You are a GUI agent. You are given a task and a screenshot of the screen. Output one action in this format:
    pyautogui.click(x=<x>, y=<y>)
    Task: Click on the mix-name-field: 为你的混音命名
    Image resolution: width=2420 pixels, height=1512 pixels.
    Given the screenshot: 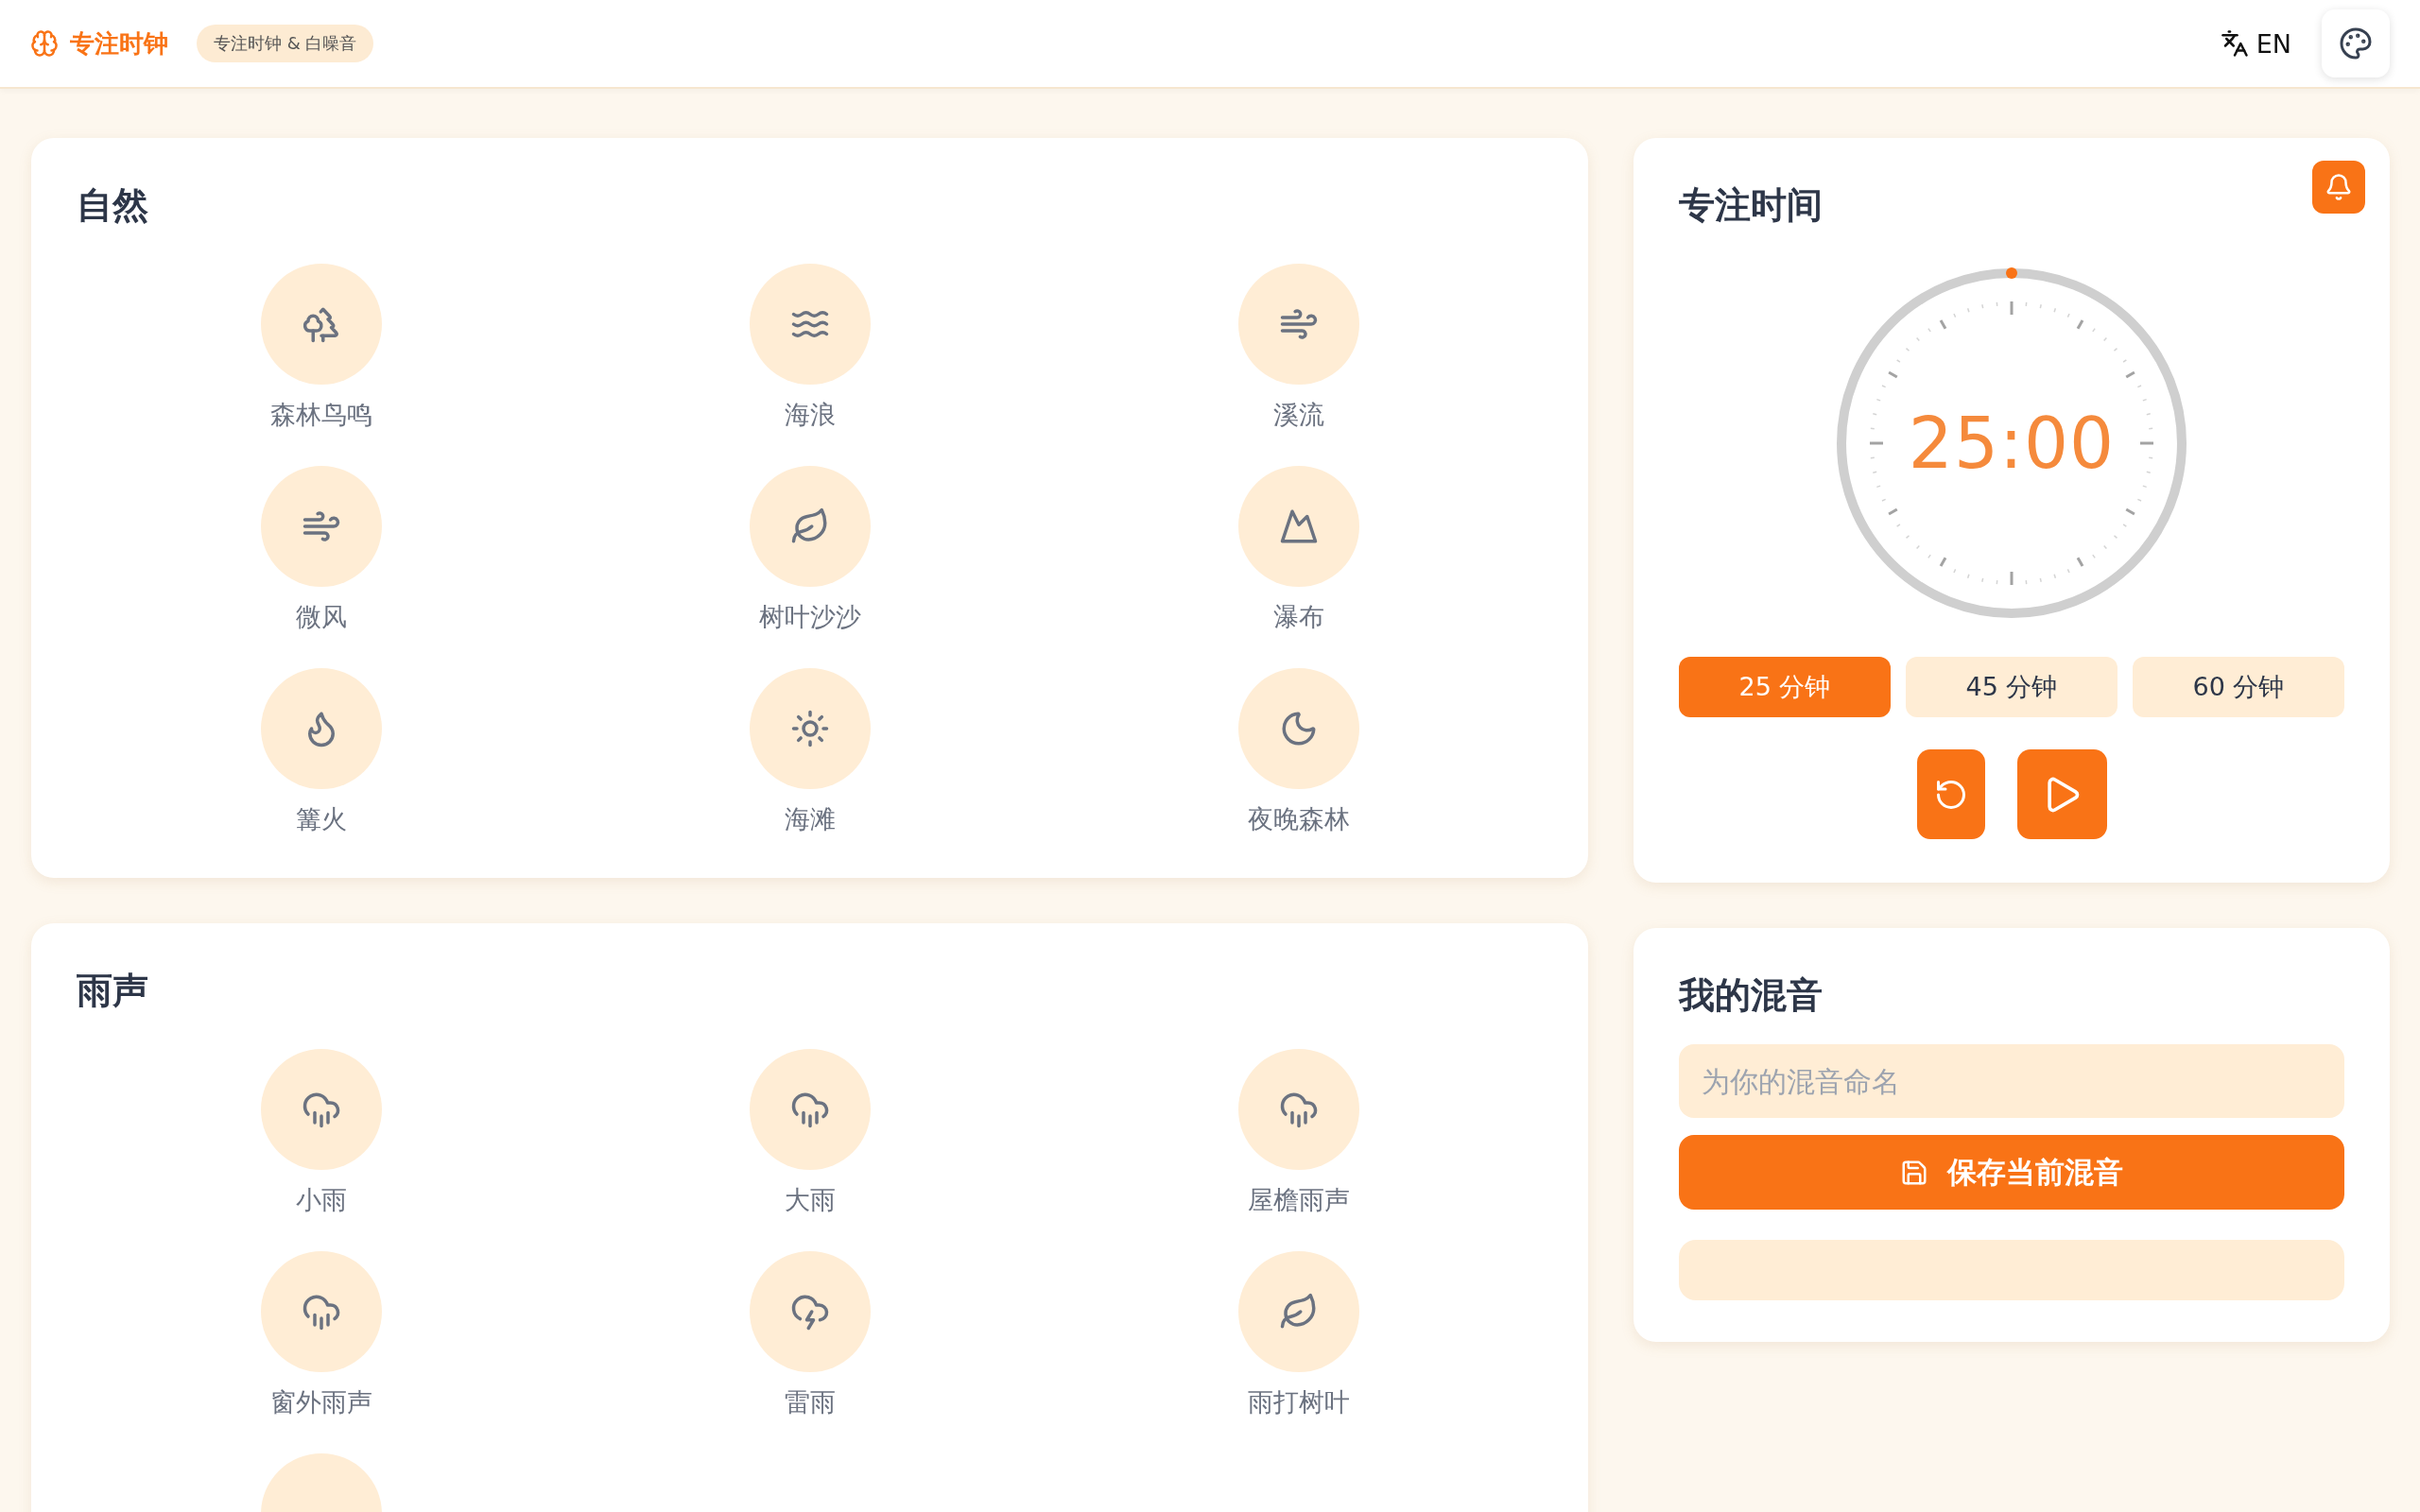 What is the action you would take?
    pyautogui.click(x=2012, y=1081)
    